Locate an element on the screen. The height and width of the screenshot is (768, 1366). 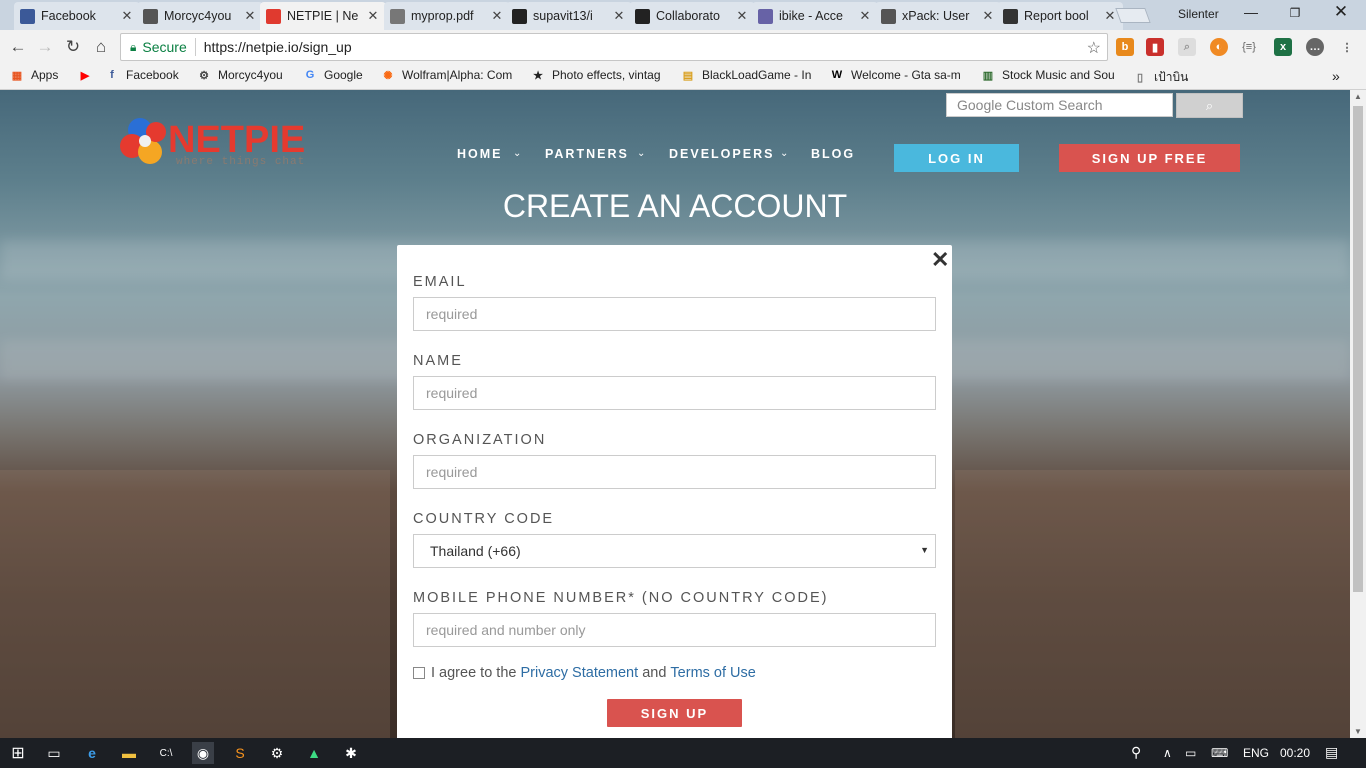
task-view-icon: ▭ is located at coordinates (54, 753).